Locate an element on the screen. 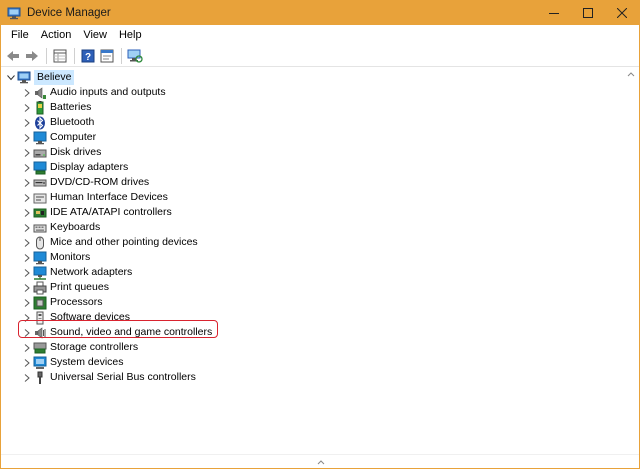  tree-item-label: Mice and other pointing devices is located at coordinates (124, 242).